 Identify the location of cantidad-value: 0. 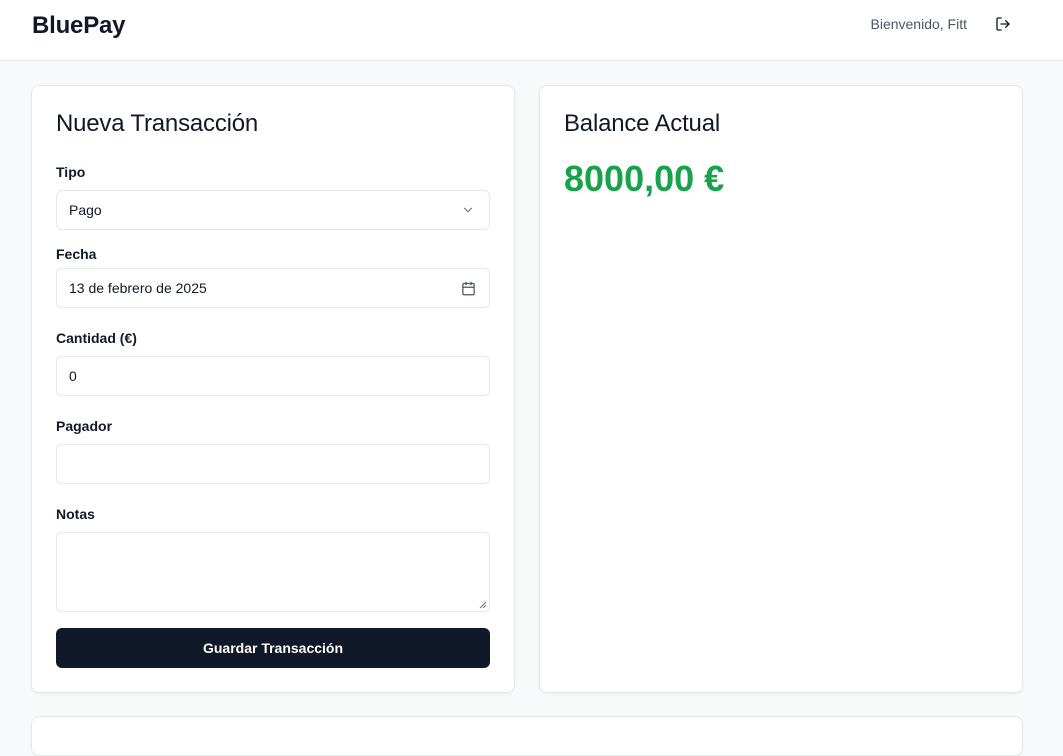
(73, 376).